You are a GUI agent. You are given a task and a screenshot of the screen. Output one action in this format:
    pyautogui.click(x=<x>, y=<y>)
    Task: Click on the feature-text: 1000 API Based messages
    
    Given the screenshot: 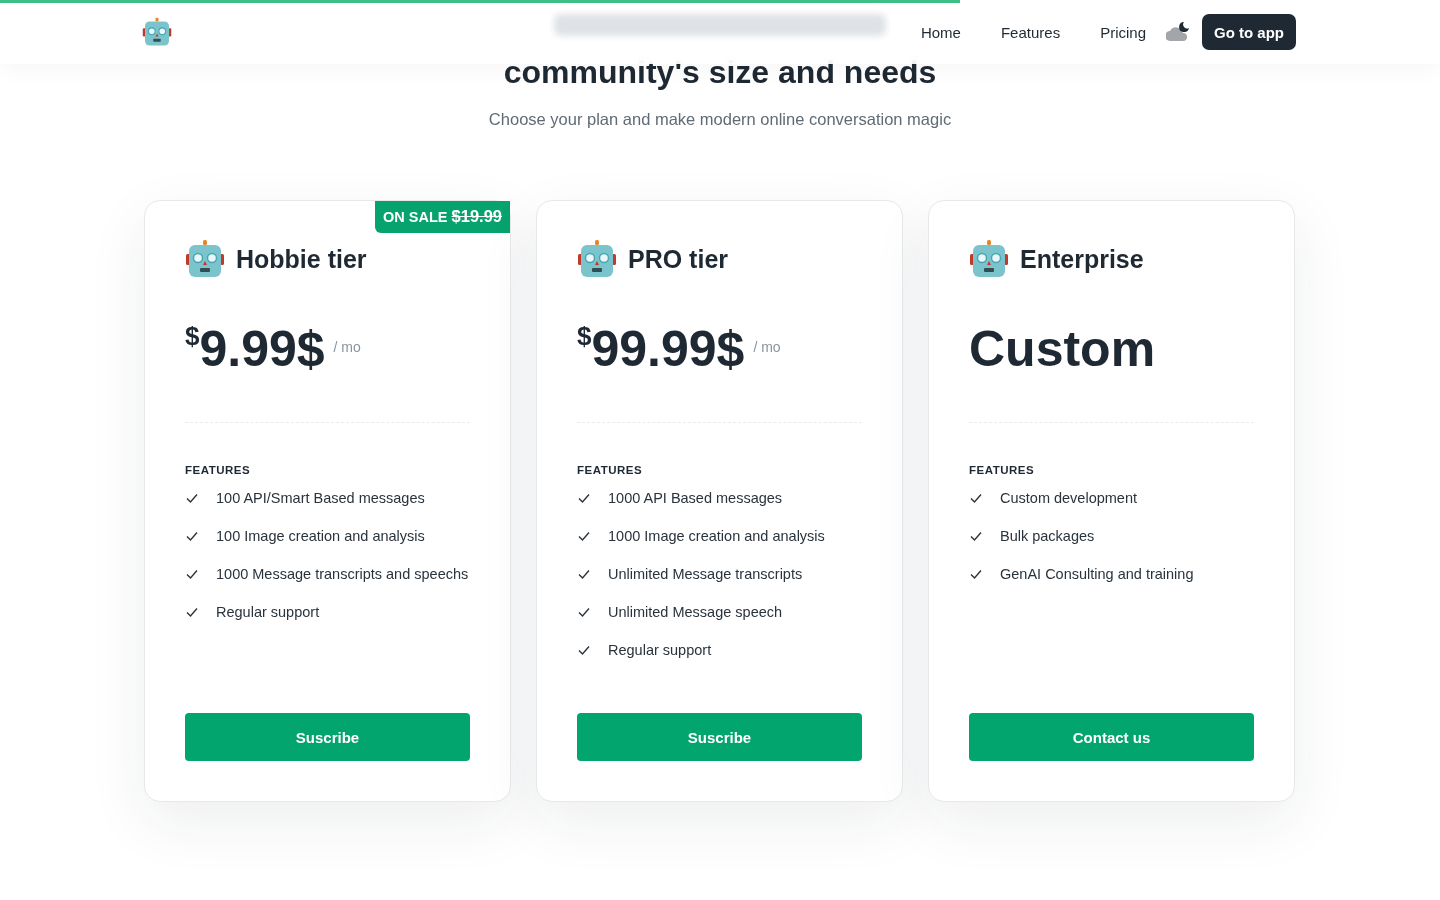 What is the action you would take?
    pyautogui.click(x=695, y=498)
    